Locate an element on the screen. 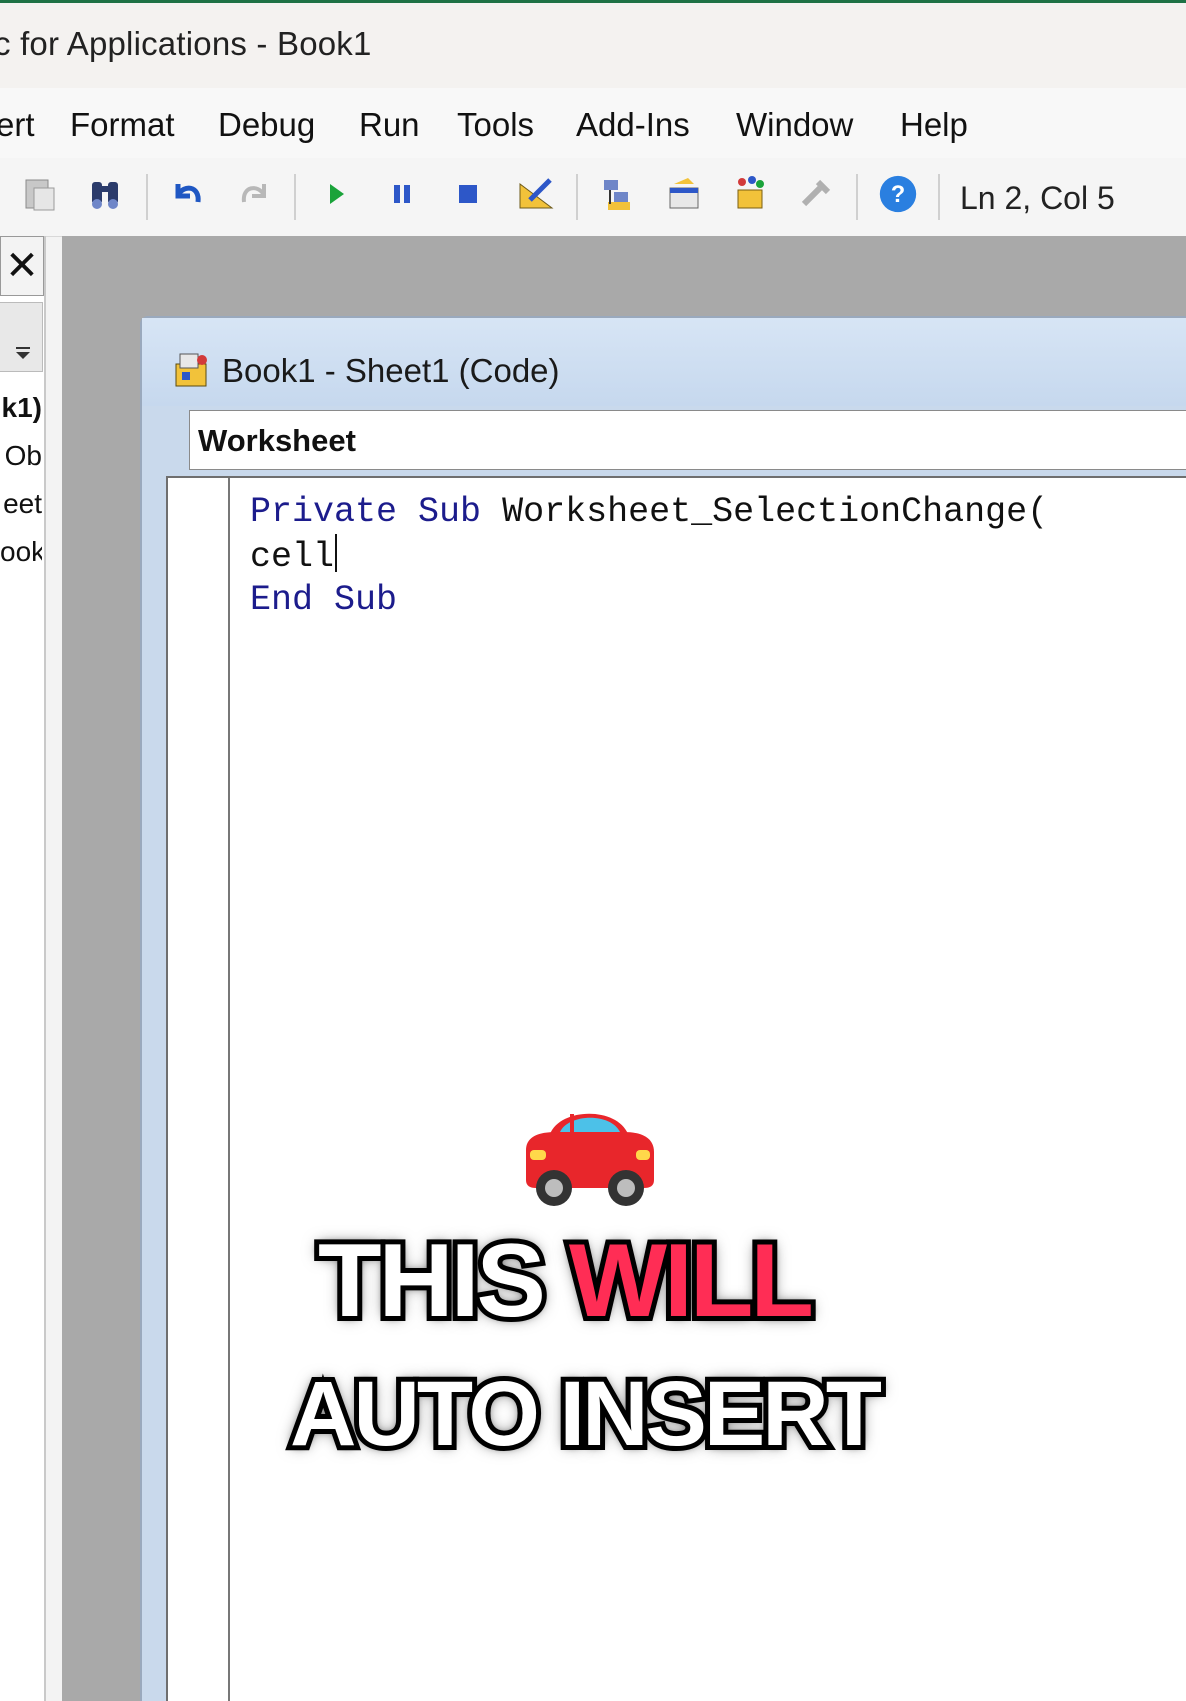  window-title: c for Applications - Book1 is located at coordinates (186, 43).